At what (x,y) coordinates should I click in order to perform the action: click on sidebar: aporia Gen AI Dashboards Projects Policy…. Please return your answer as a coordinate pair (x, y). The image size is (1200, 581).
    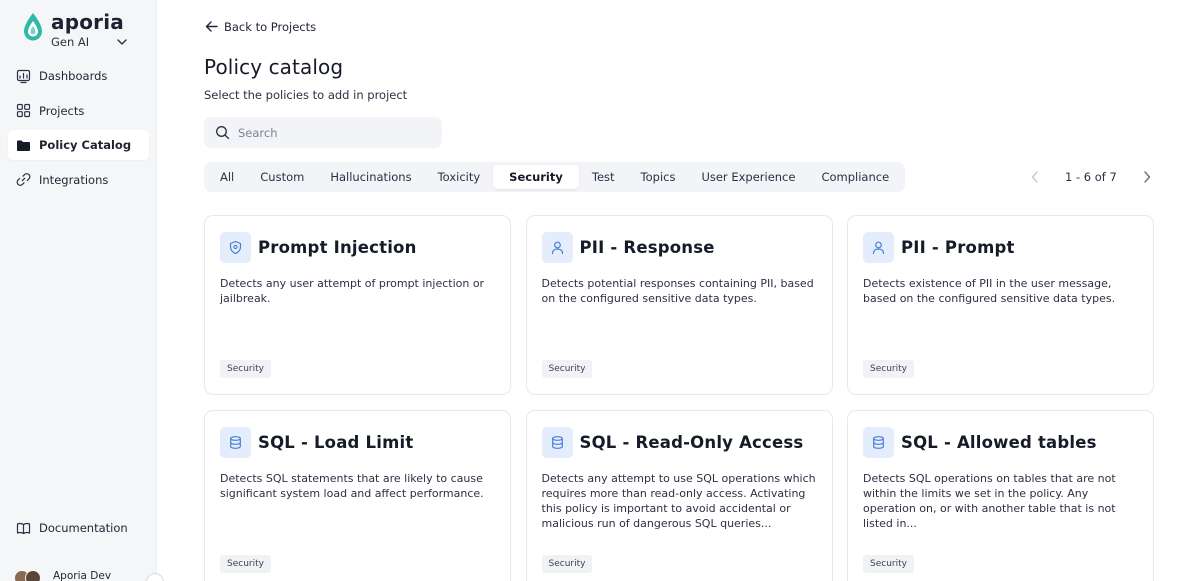
    Looking at the image, I should click on (78, 290).